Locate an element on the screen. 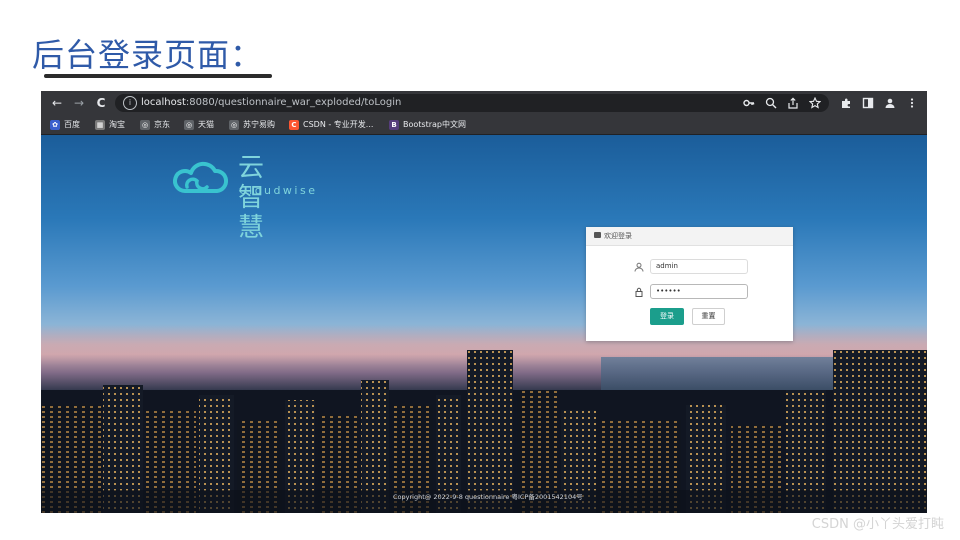 This screenshot has height=540, width=960. bootstrap-icon: B is located at coordinates (394, 124).